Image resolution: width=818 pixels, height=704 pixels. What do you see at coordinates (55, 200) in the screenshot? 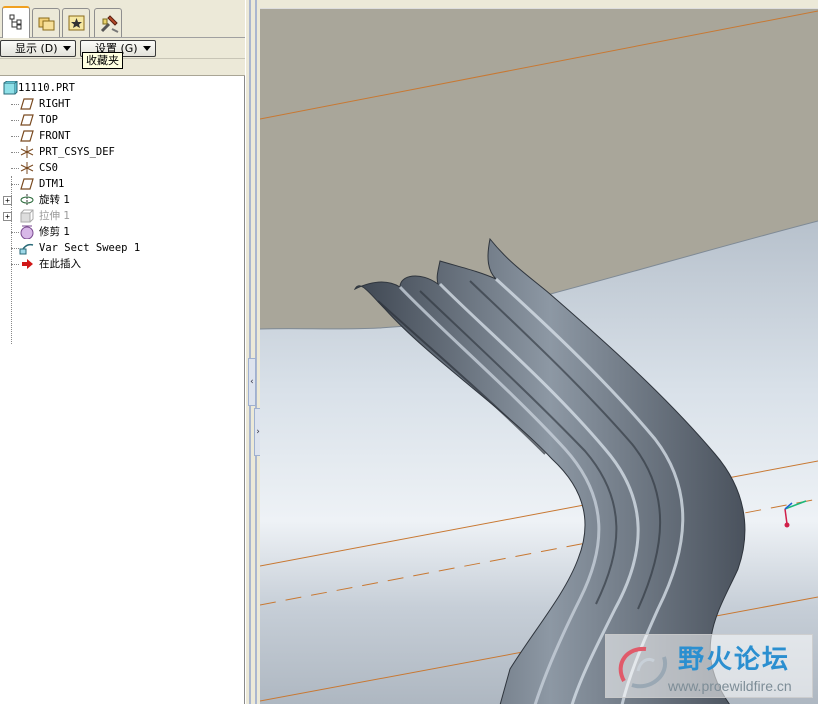
I see `tree-item-label: 旋转 1` at bounding box center [55, 200].